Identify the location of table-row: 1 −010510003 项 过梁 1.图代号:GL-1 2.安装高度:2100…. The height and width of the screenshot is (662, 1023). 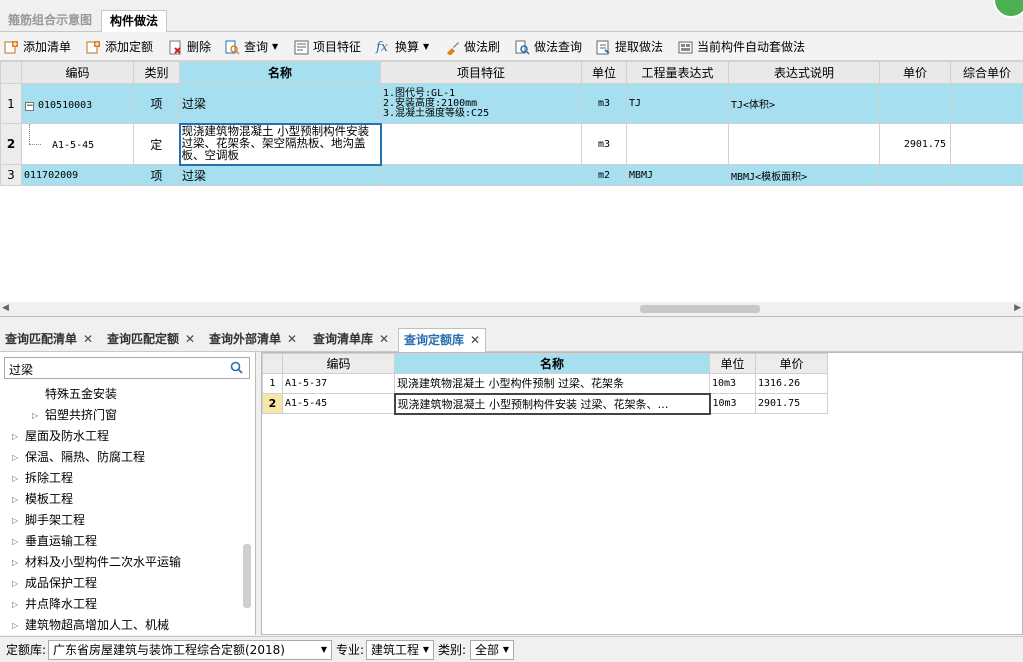
(511, 103).